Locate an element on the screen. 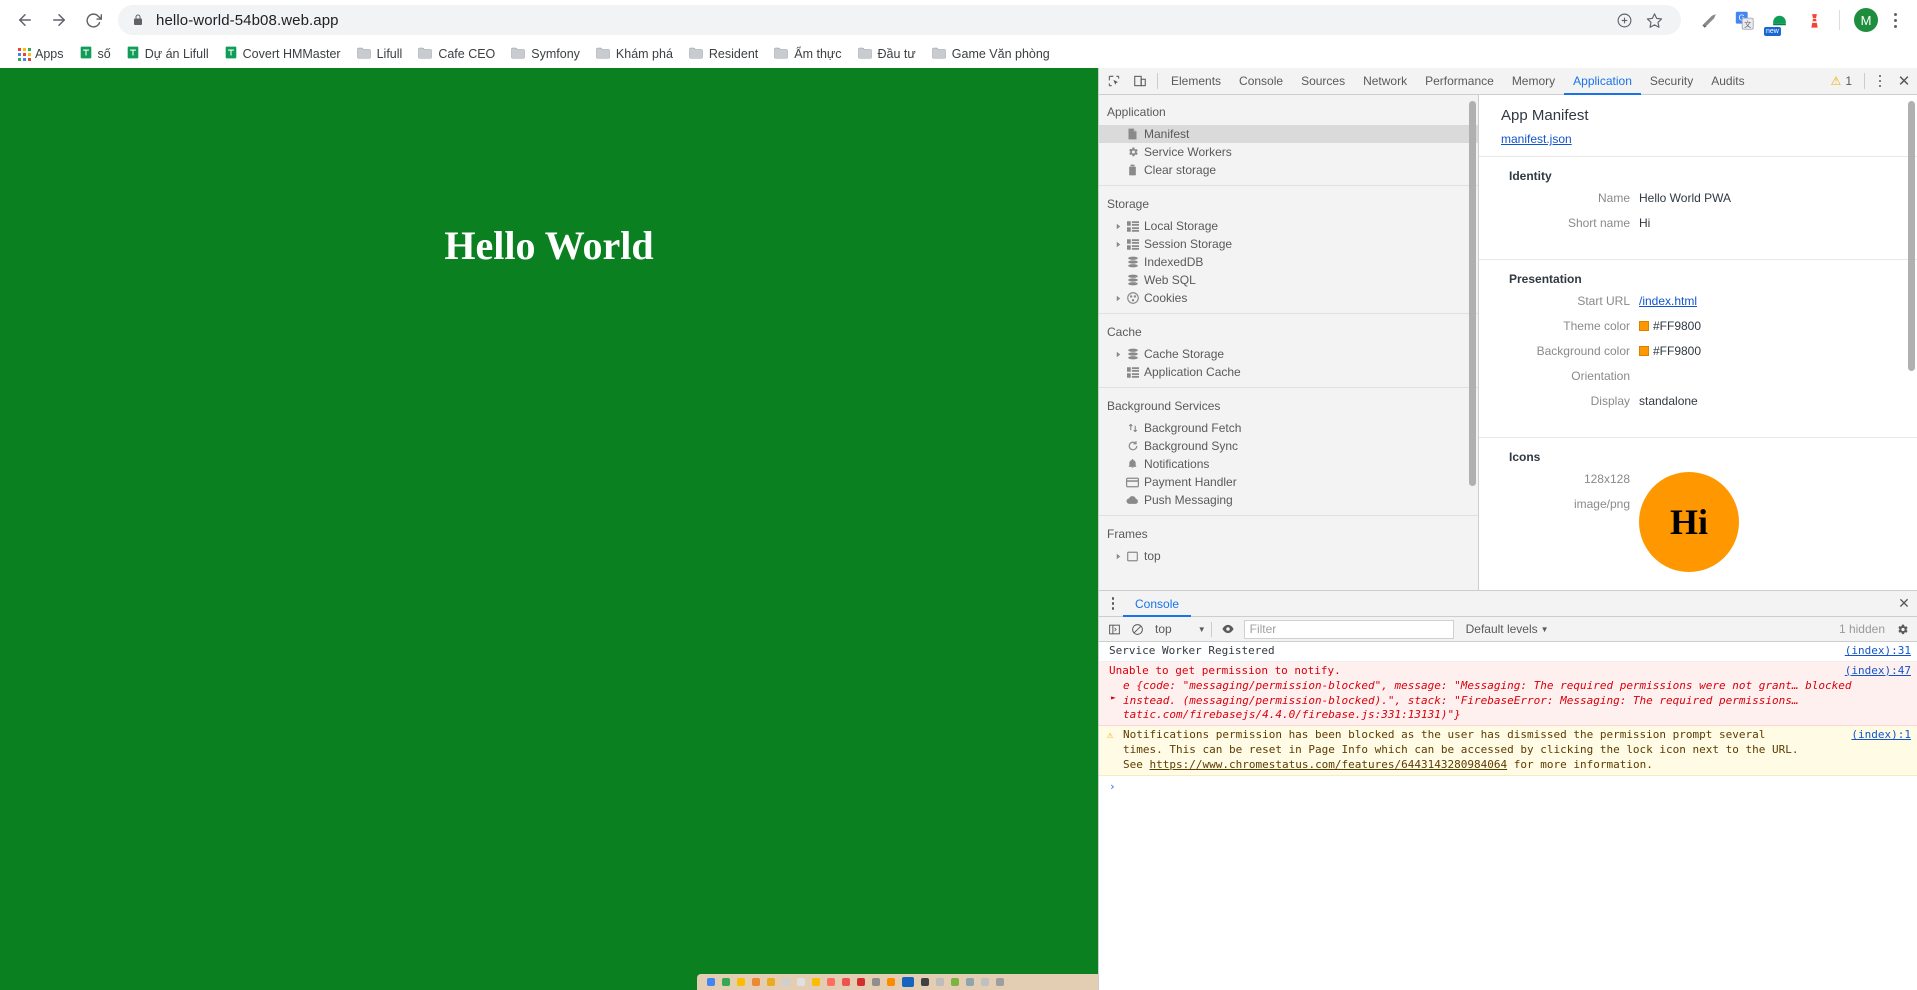  avatar: M is located at coordinates (1866, 20).